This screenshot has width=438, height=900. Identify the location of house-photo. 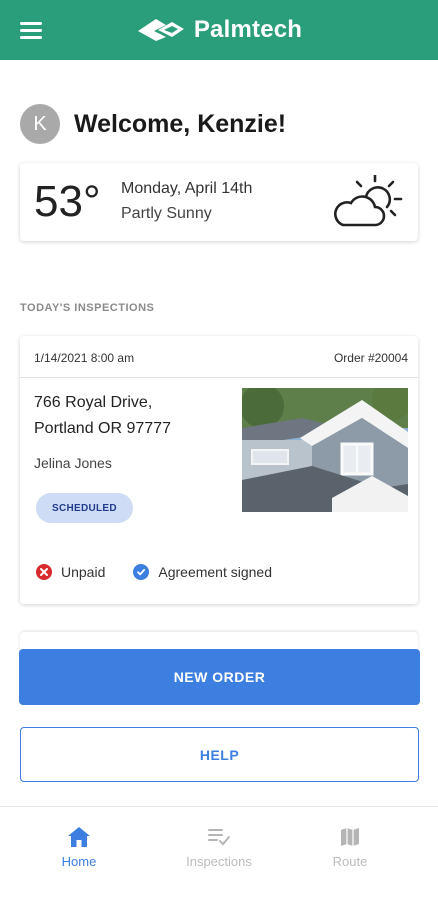
(325, 450).